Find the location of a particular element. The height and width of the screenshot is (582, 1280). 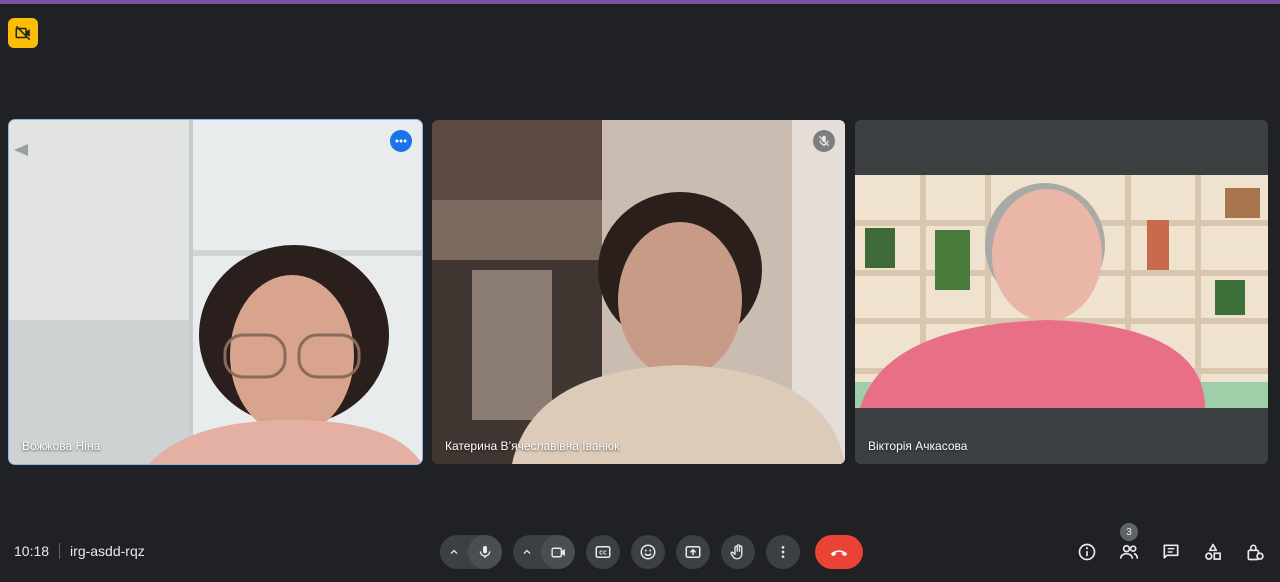

meeting-info: 10:18 irg-asdd-rqz is located at coordinates (79, 551).